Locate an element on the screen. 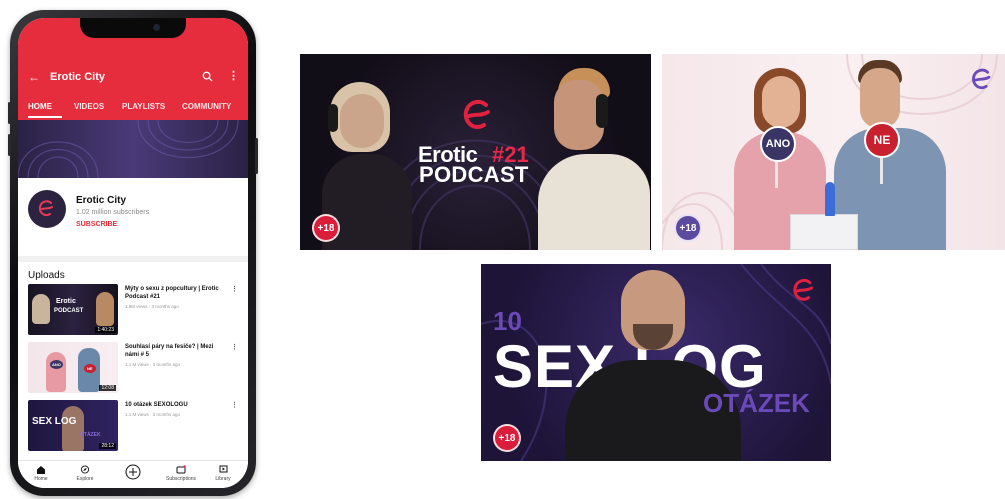 Image resolution: width=1005 pixels, height=499 pixels. back-arrow-icon: ← is located at coordinates (34, 77).